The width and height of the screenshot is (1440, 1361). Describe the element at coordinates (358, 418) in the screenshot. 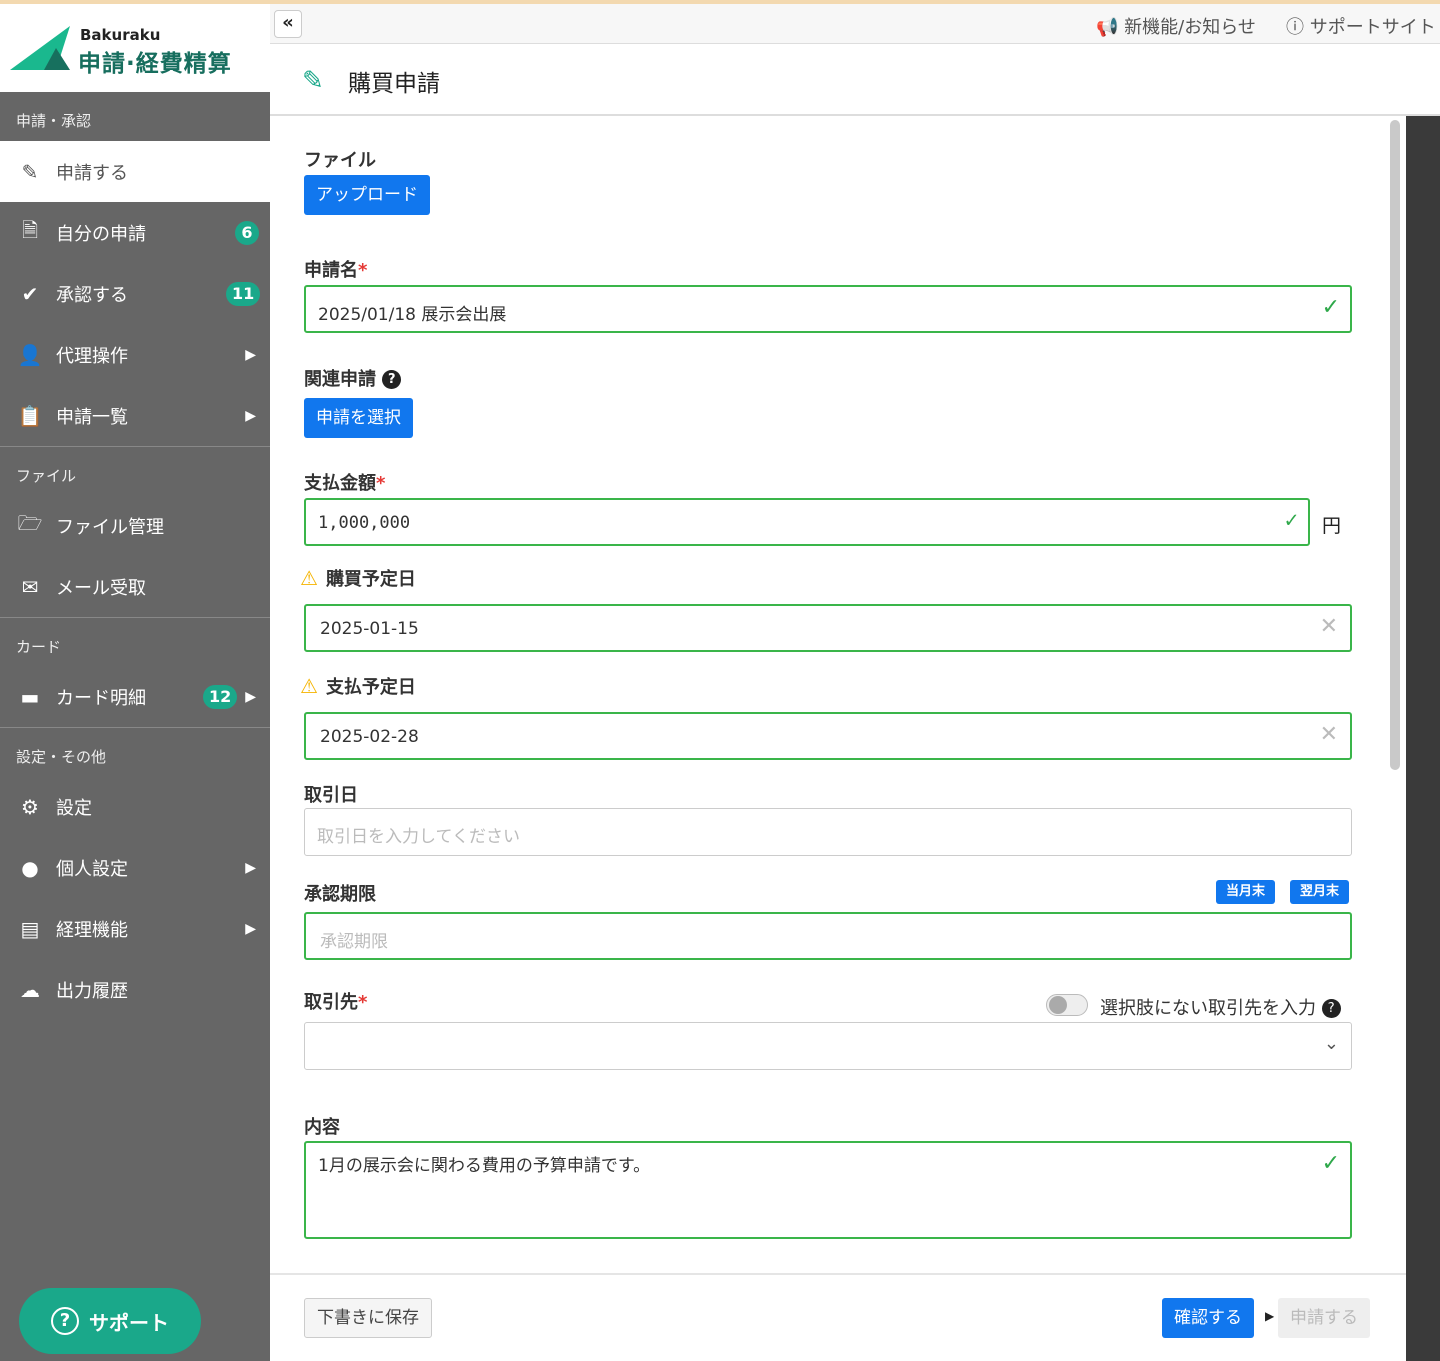

I see `select-request-button: 申請を選択` at that location.